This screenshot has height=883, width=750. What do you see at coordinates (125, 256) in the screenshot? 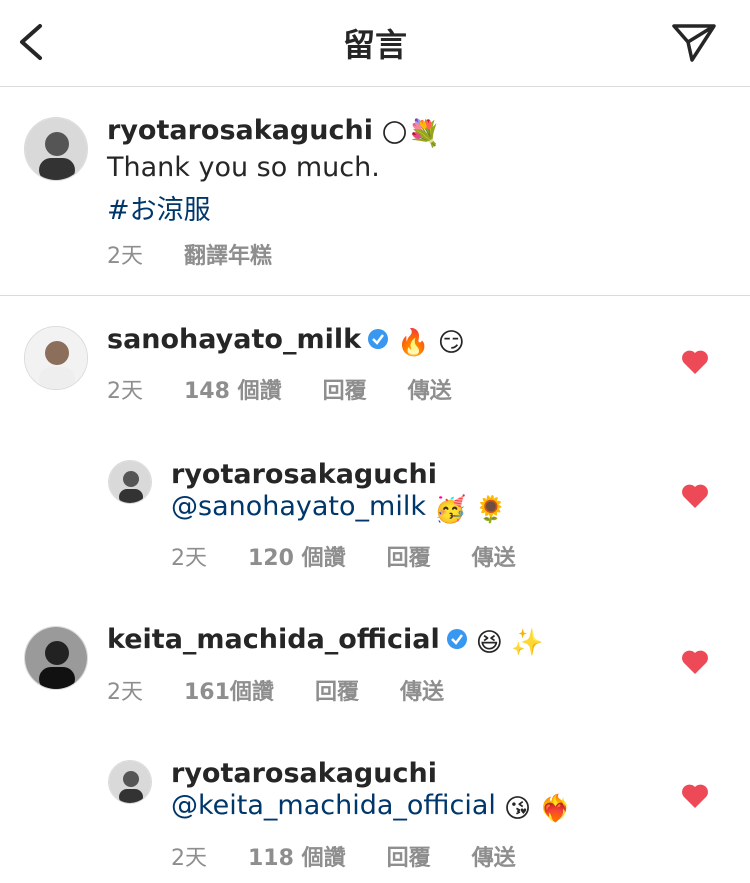
I see `caption-time: 2天` at bounding box center [125, 256].